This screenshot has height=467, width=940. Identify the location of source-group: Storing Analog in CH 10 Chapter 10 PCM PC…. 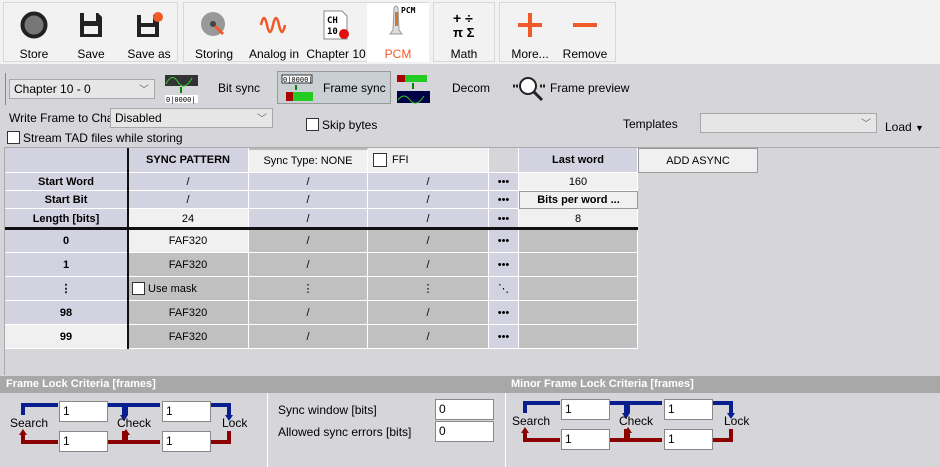
(306, 32).